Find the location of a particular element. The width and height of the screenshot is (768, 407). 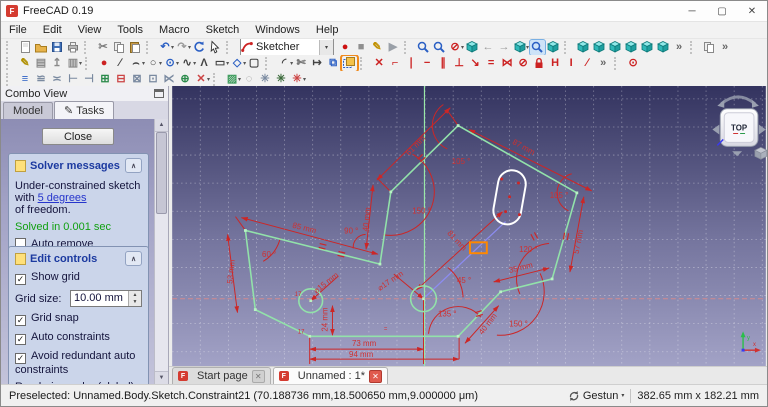

view-sketch-icon: ▥ is located at coordinates (73, 63).